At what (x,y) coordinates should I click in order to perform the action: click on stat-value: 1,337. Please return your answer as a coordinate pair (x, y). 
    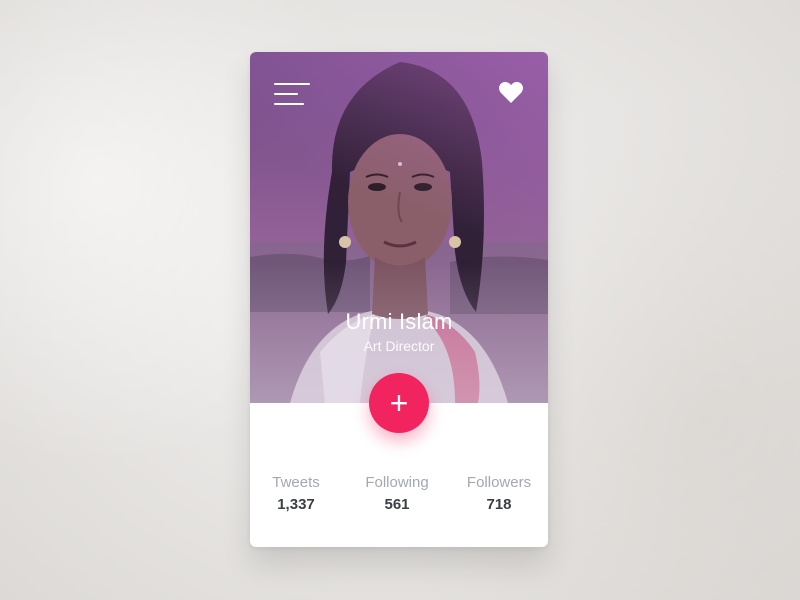
    Looking at the image, I should click on (296, 504).